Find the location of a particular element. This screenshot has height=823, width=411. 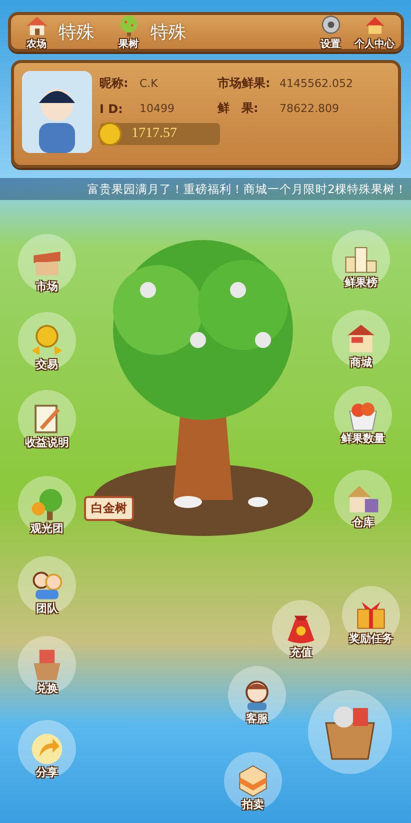

field-value: 4145562.052 is located at coordinates (317, 83).